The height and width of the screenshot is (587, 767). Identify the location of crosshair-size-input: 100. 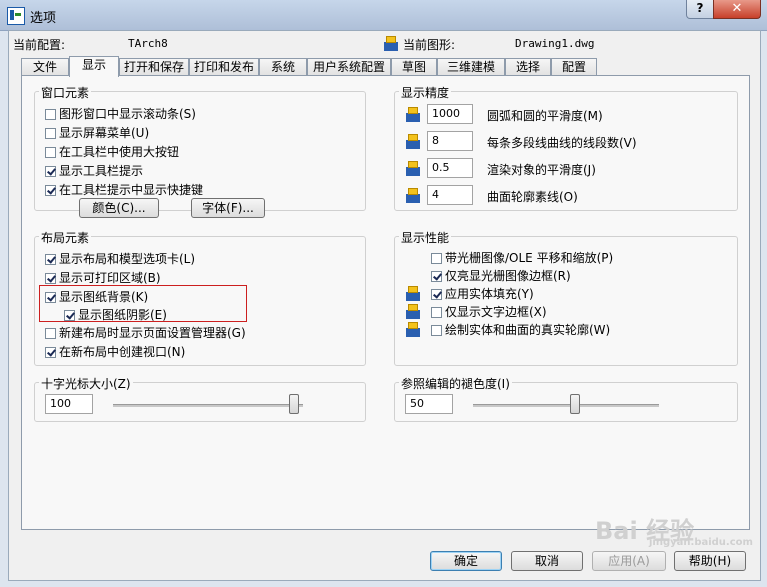
(69, 404).